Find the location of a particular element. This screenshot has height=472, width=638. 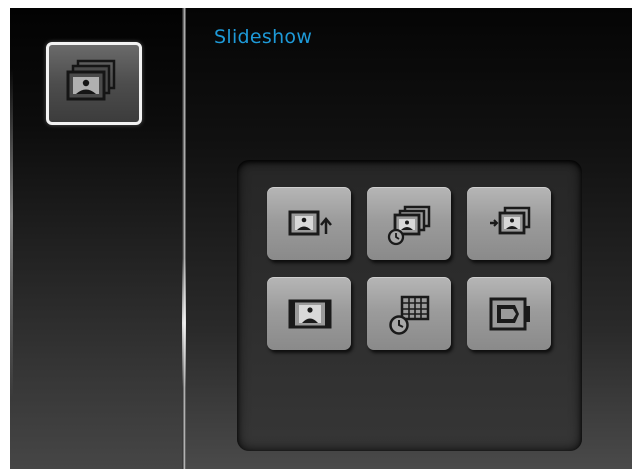

slideshow-timer-icon is located at coordinates (409, 225).